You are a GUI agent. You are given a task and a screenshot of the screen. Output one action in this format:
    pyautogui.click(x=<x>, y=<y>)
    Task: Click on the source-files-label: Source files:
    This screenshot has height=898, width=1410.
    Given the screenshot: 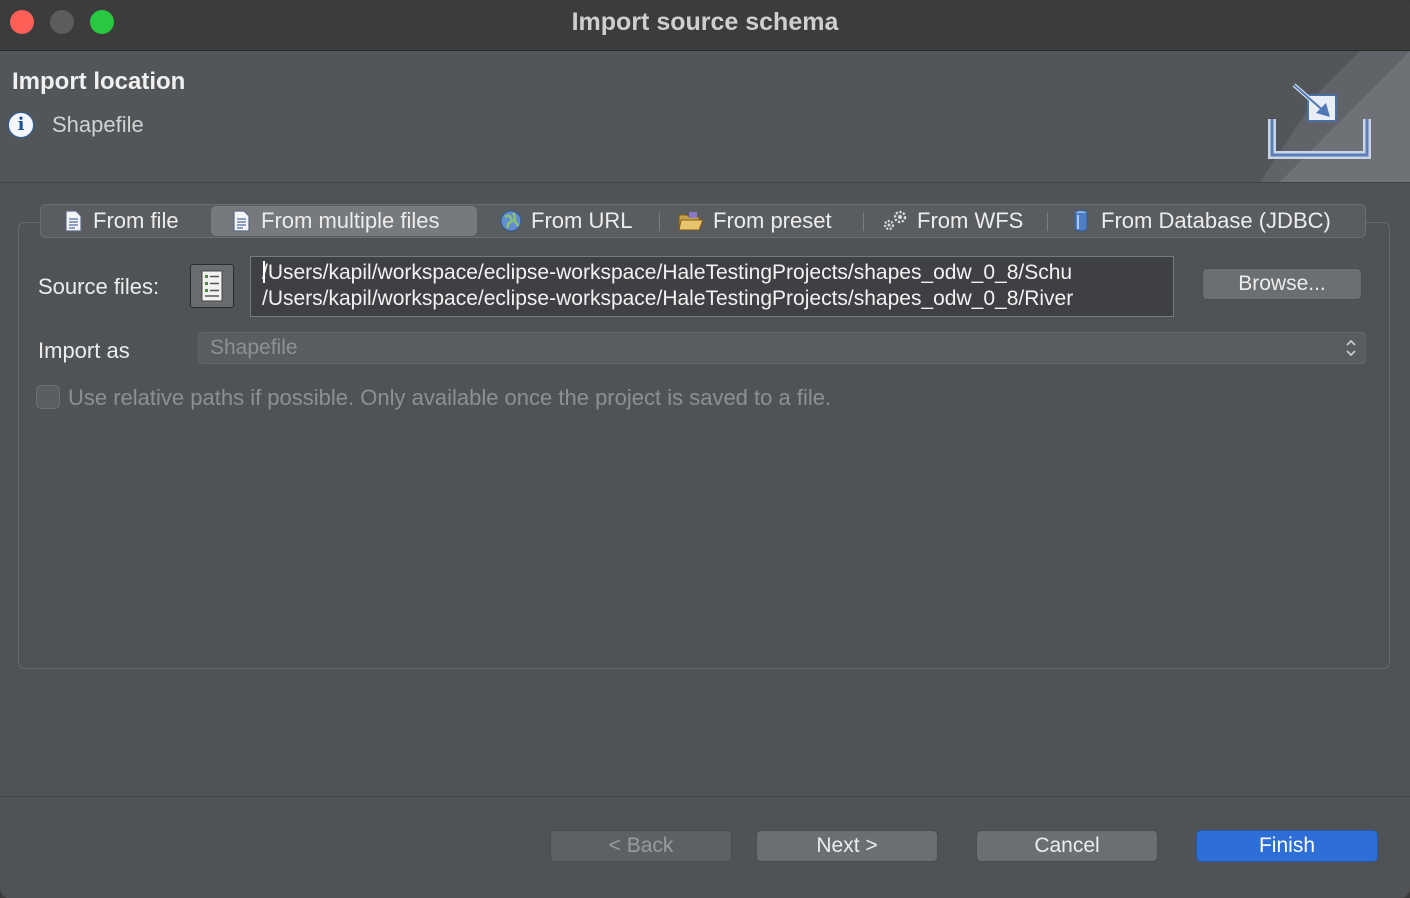 What is the action you would take?
    pyautogui.click(x=99, y=286)
    